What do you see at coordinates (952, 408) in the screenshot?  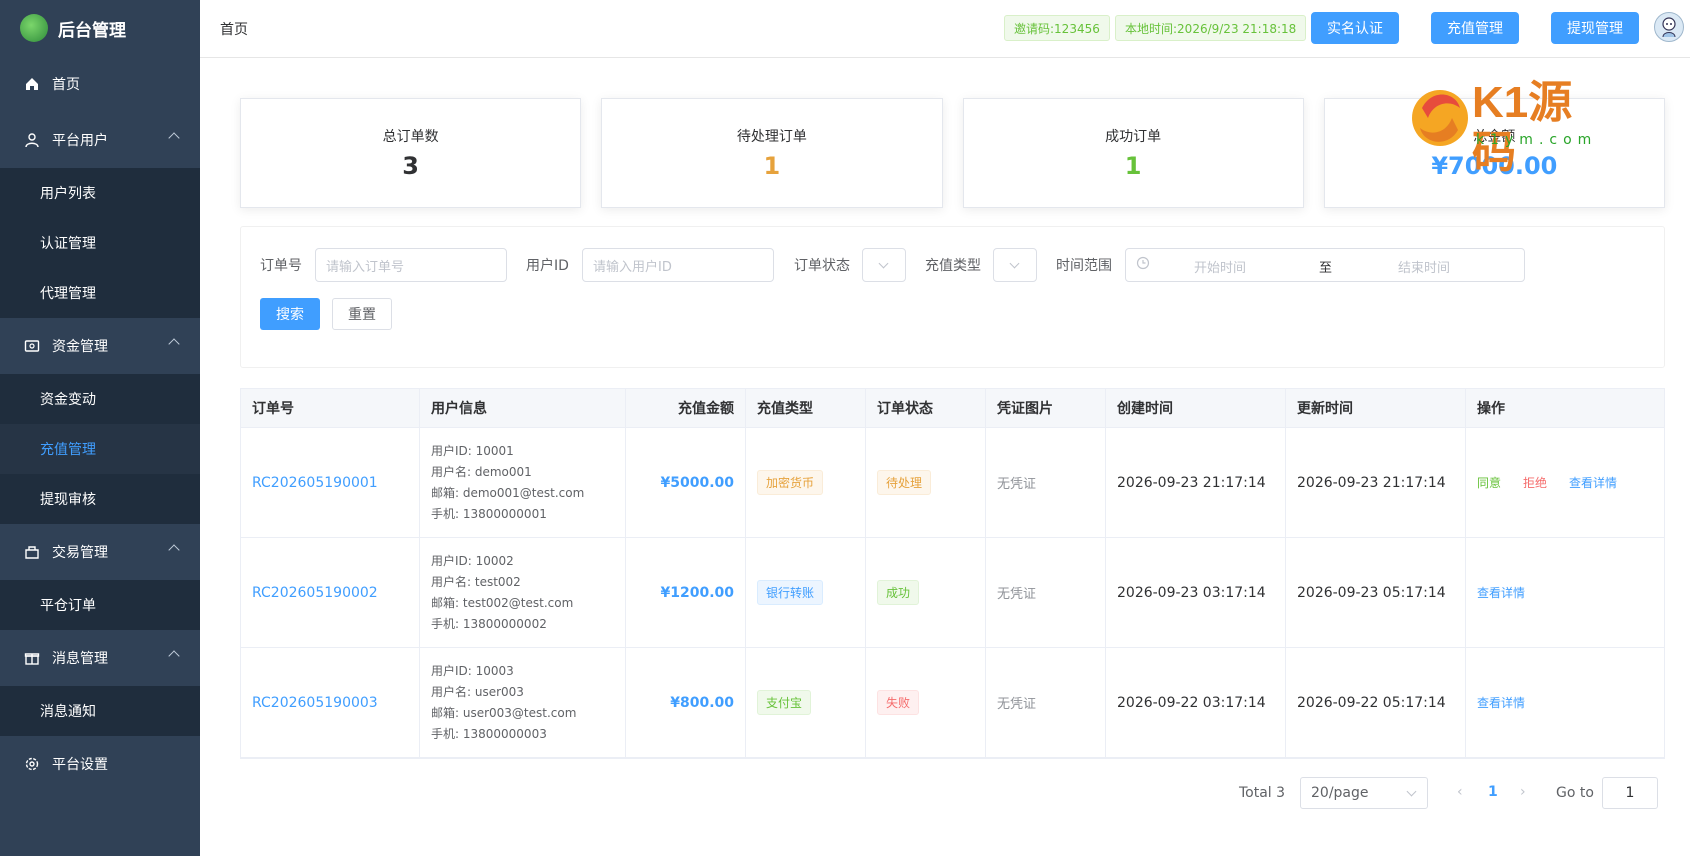 I see `table-header: 订单号 用户信息 充值金额 充值类型 订单状态 凭证图片 创建时间 更新时间 操作` at bounding box center [952, 408].